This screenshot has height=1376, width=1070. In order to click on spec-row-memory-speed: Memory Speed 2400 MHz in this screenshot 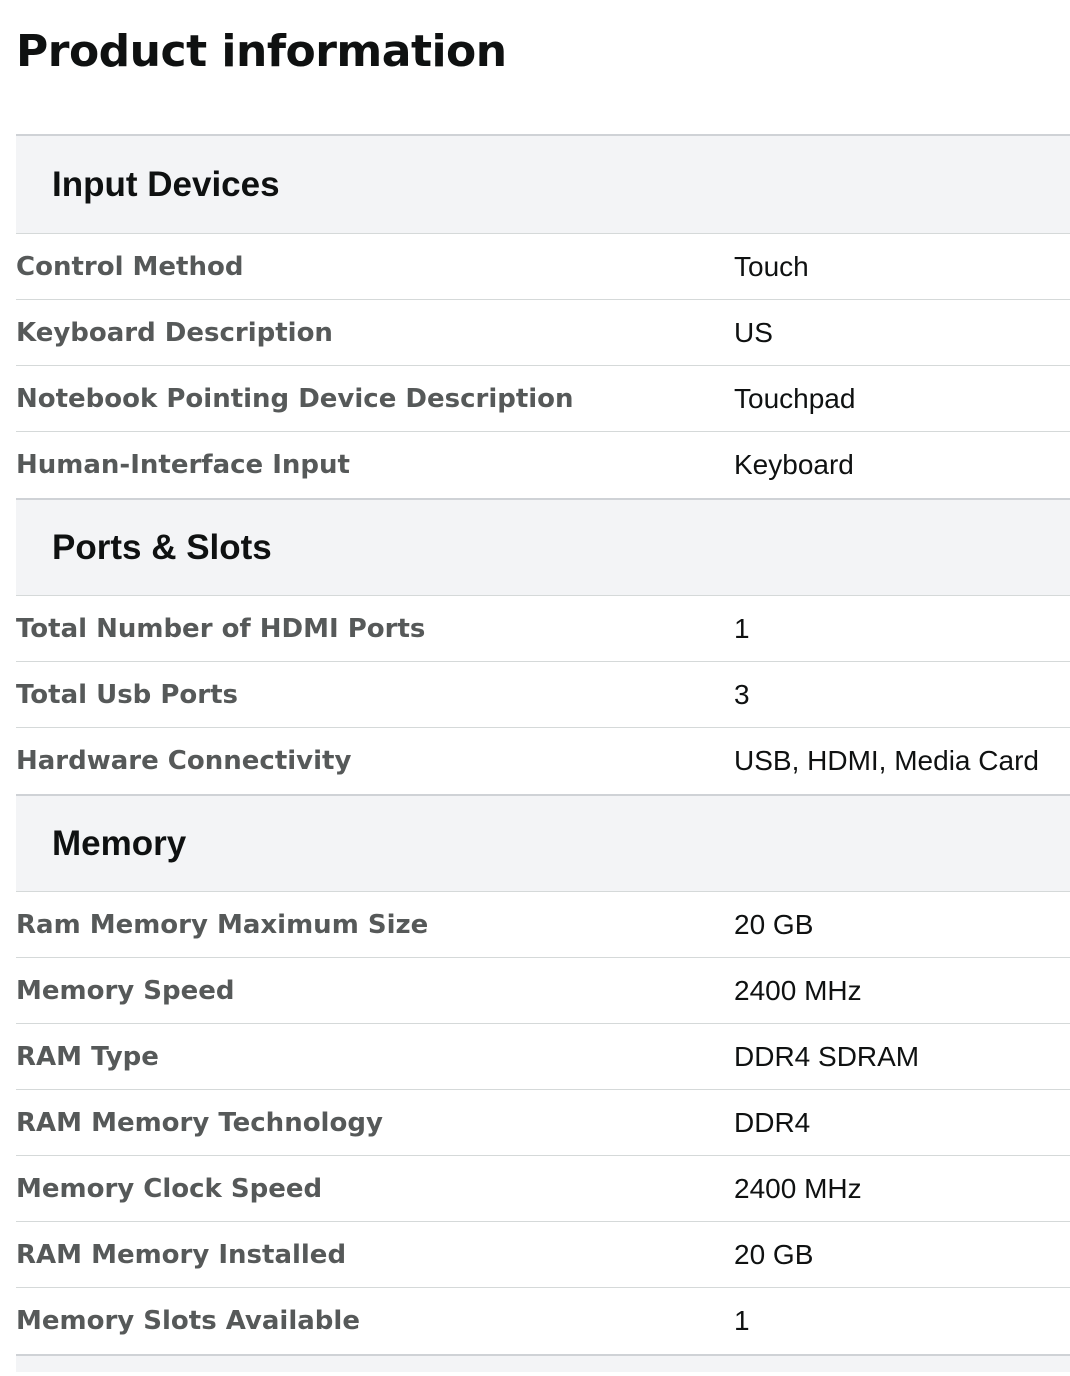, I will do `click(543, 991)`.